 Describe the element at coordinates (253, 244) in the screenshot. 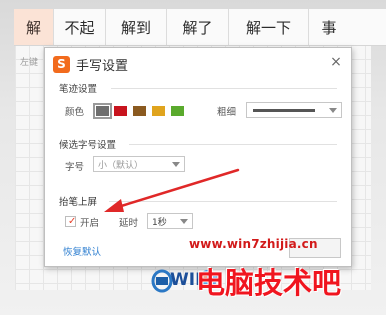

I see `watermark-url: www.win7zhijia.cn` at that location.